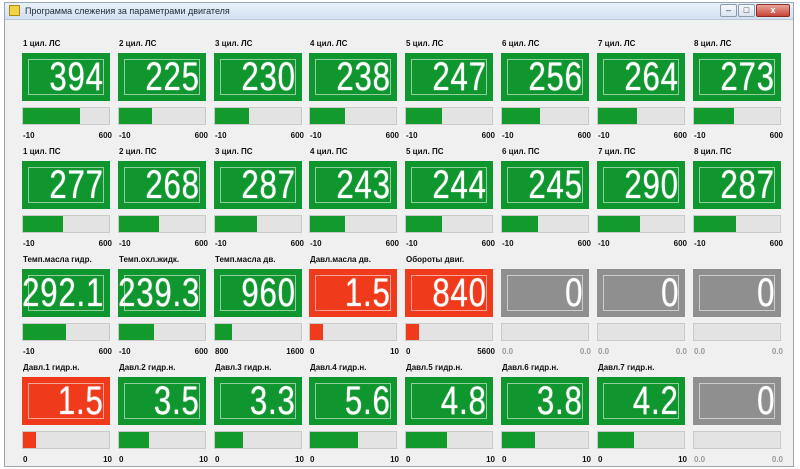  Describe the element at coordinates (172, 185) in the screenshot. I see `gauge-value: 268` at that location.